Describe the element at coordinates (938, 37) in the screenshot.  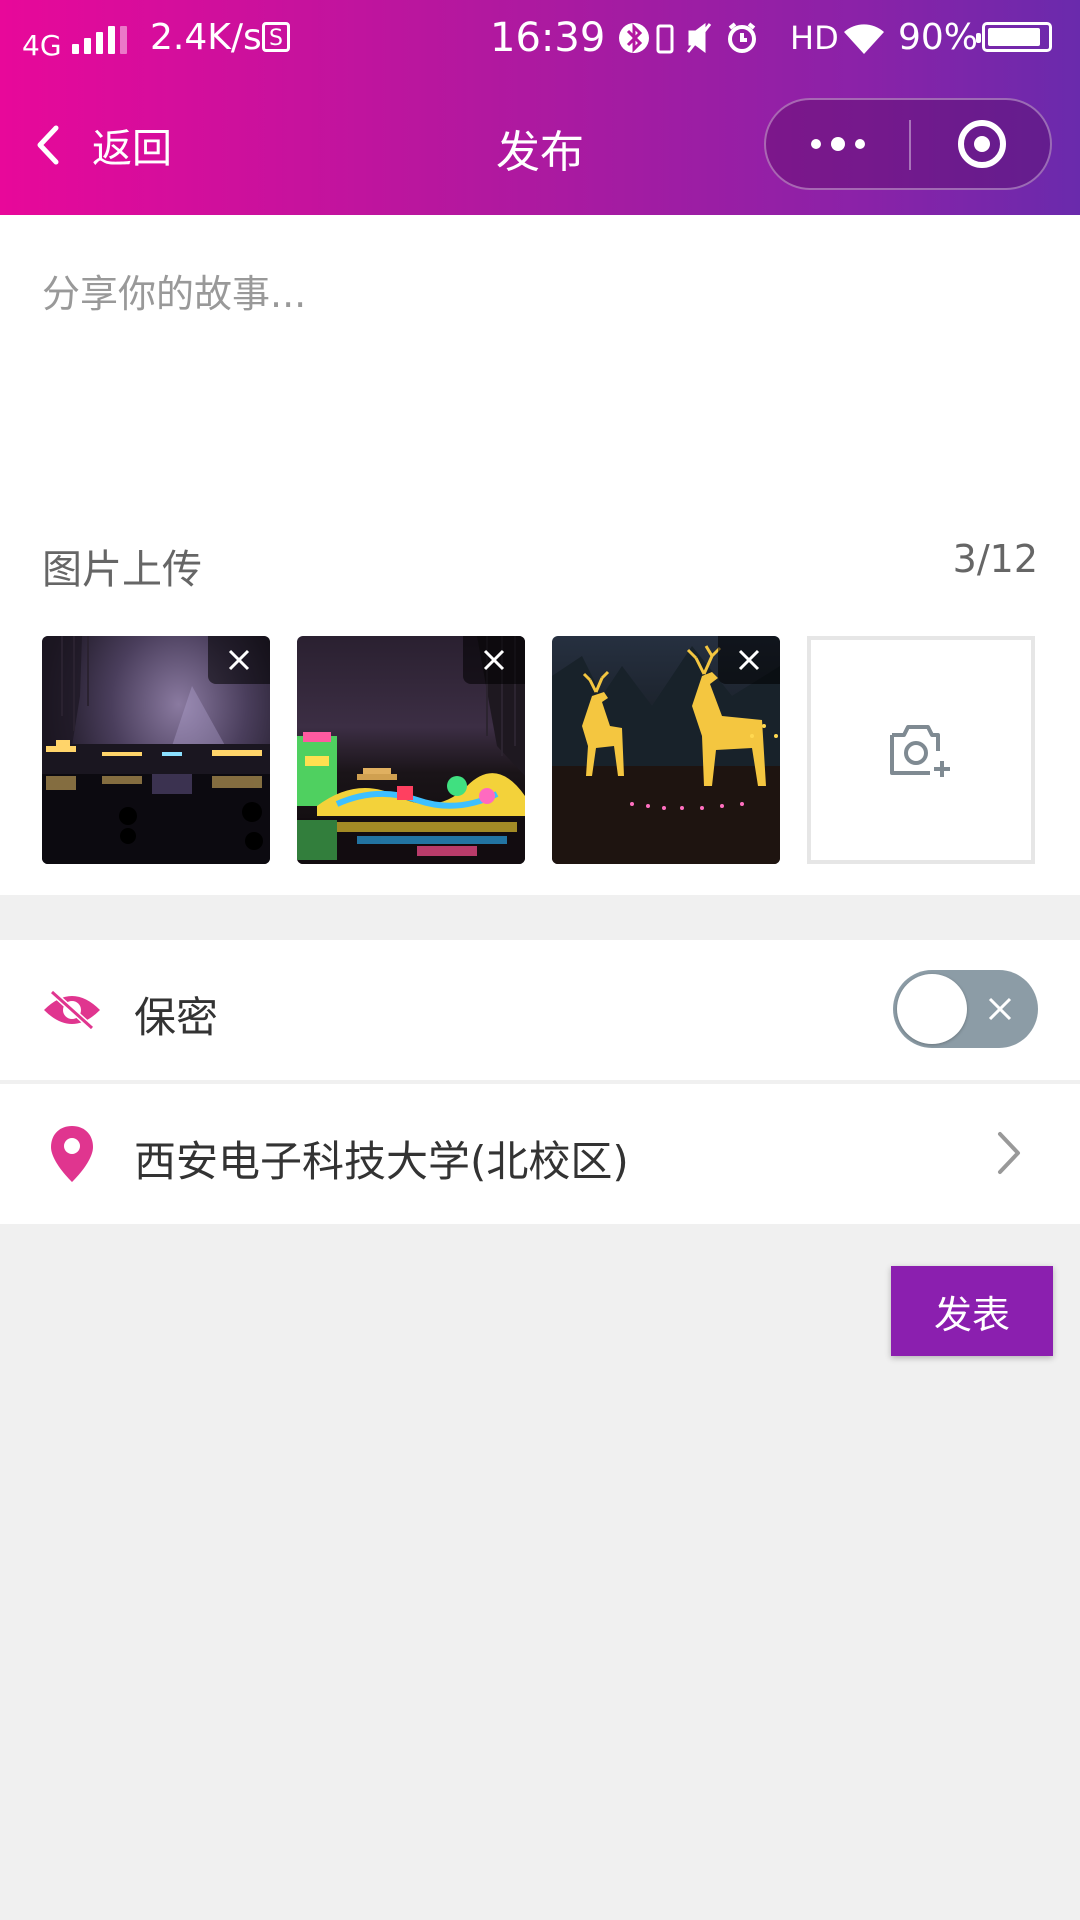
I see `battery-percent: 90%` at that location.